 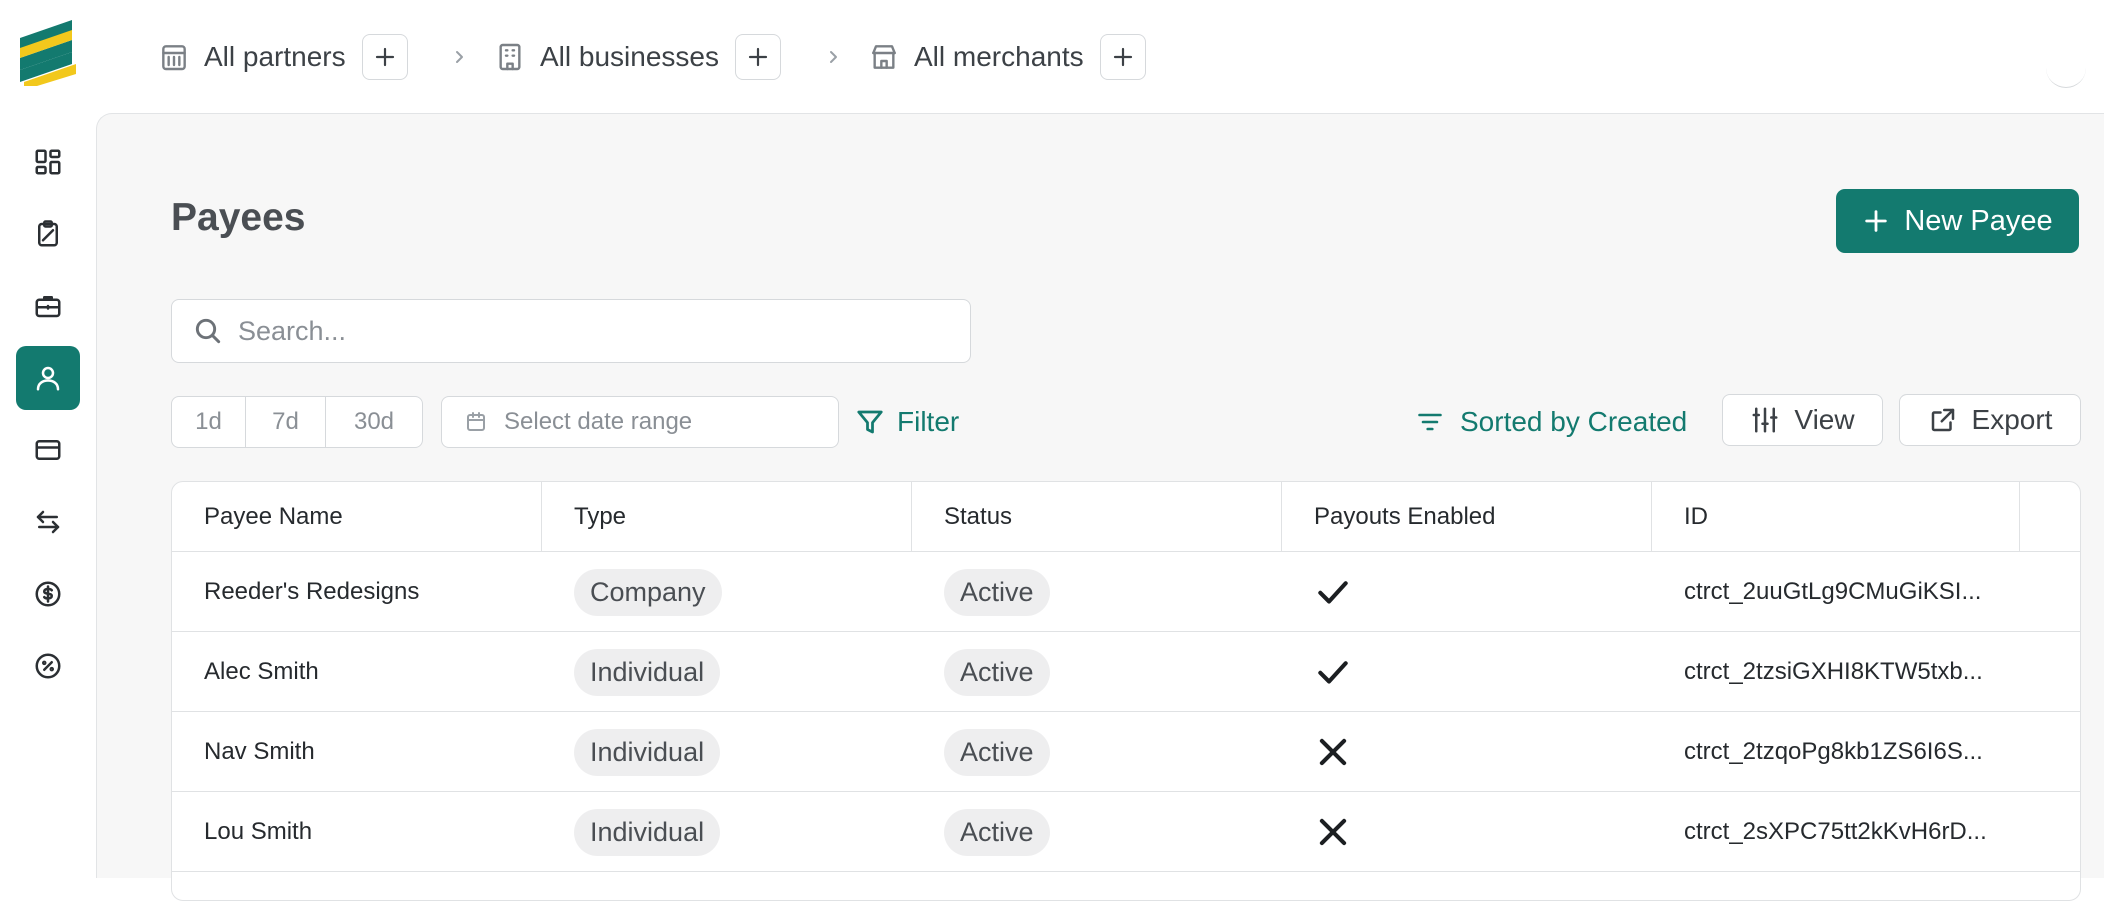 What do you see at coordinates (1978, 220) in the screenshot?
I see `new-payee-label: New Payee` at bounding box center [1978, 220].